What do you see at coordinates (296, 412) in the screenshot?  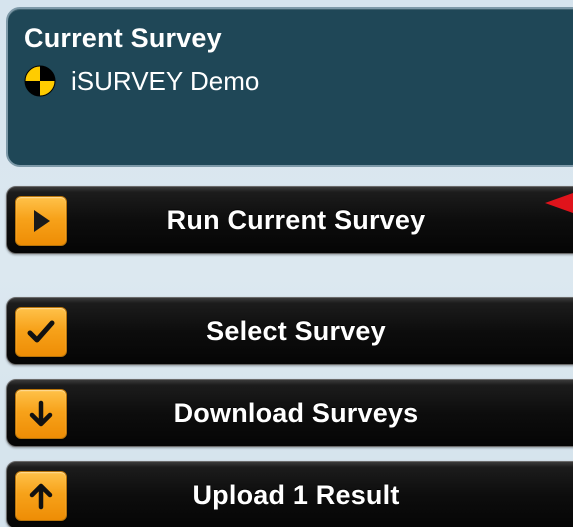 I see `download-surveys-label: Download Surveys` at bounding box center [296, 412].